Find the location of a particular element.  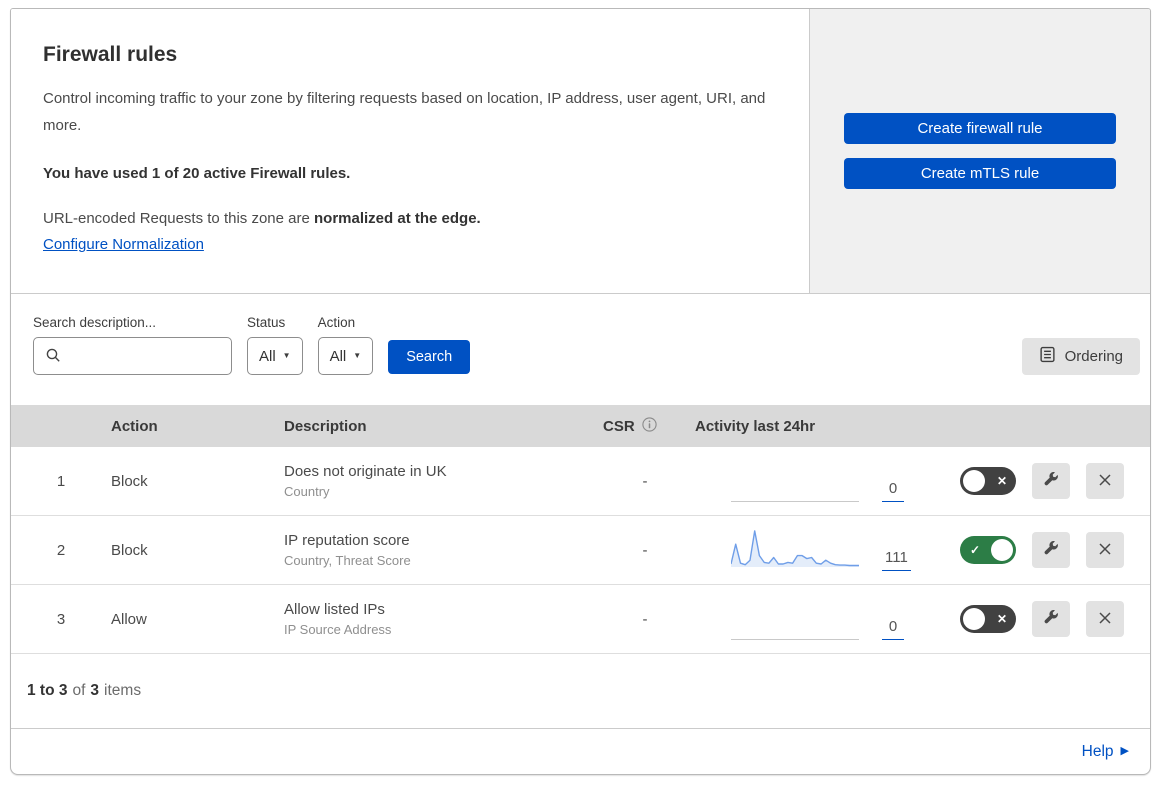

create-firewall-rule-button: Create firewall rule is located at coordinates (980, 128).